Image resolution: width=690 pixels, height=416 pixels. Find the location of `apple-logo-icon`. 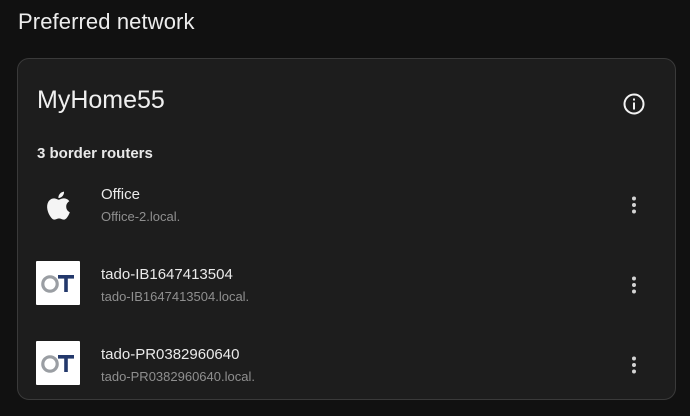

apple-logo-icon is located at coordinates (58, 205).